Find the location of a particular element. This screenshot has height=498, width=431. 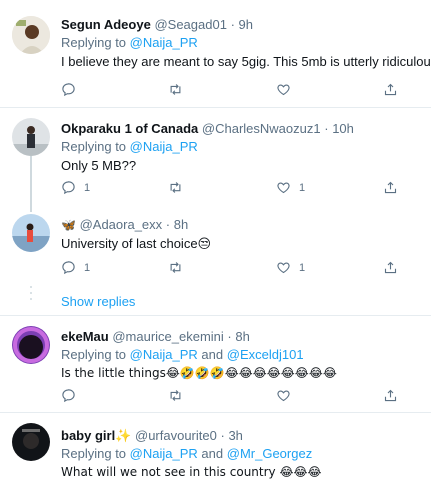

timestamp: 10h is located at coordinates (343, 128).